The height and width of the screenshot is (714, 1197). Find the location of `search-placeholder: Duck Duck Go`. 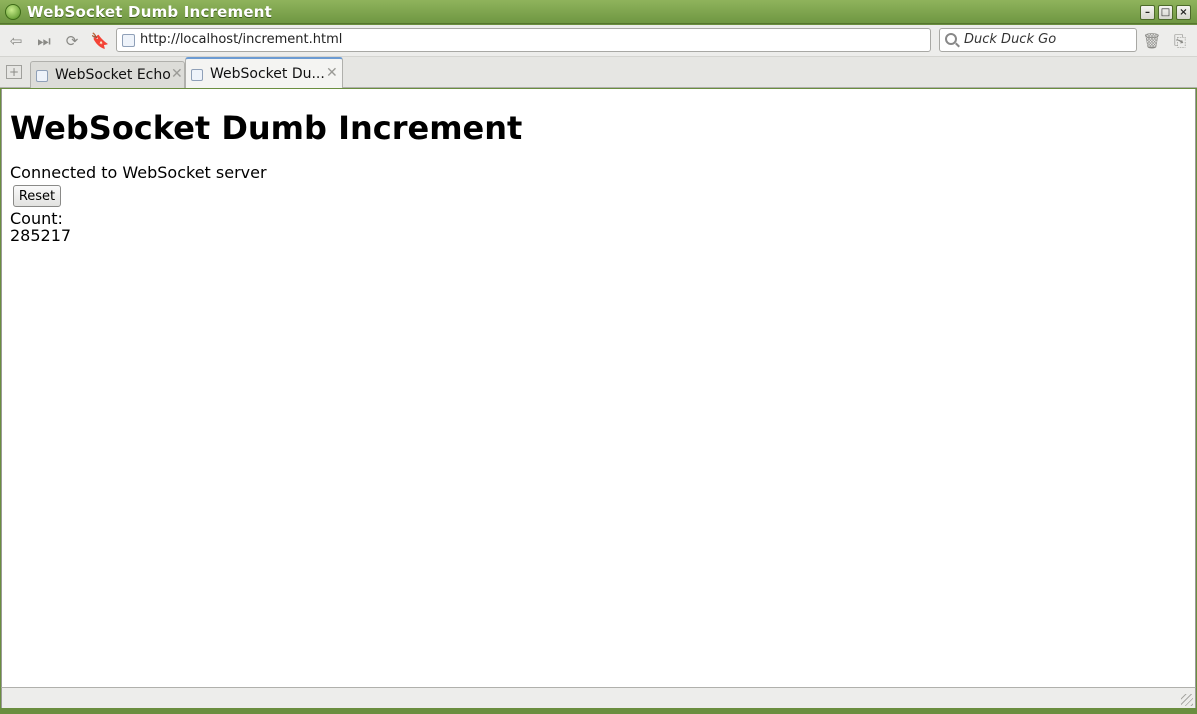

search-placeholder: Duck Duck Go is located at coordinates (1010, 39).